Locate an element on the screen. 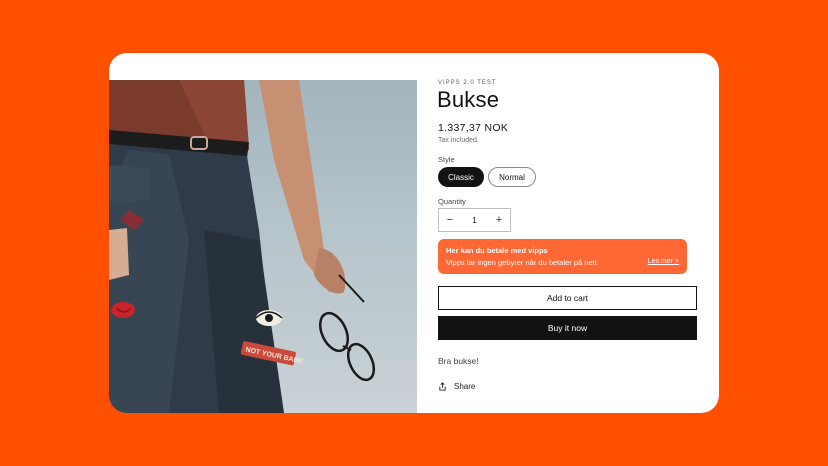 This screenshot has width=828, height=466. share-label: Share is located at coordinates (465, 386).